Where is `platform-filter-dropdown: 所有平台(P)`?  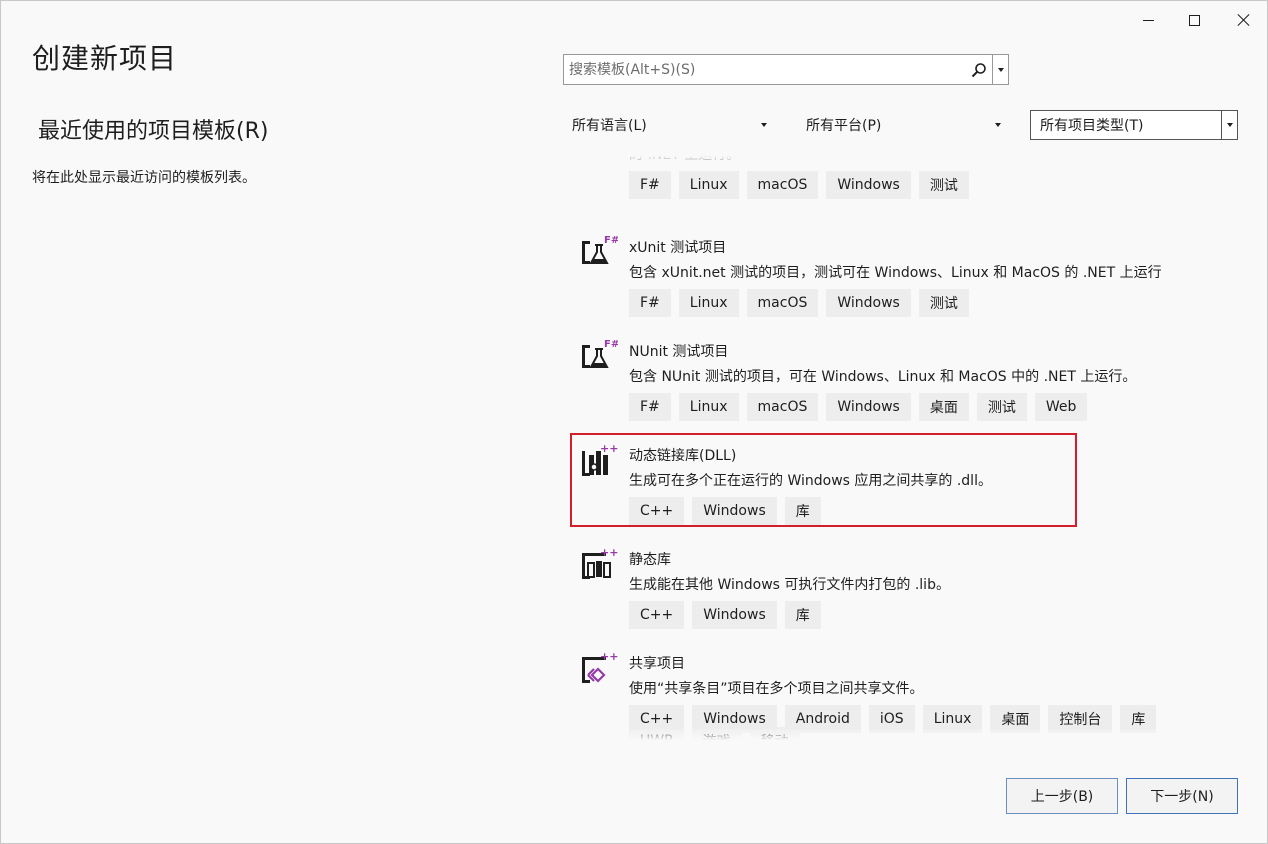 platform-filter-dropdown: 所有平台(P) is located at coordinates (903, 125).